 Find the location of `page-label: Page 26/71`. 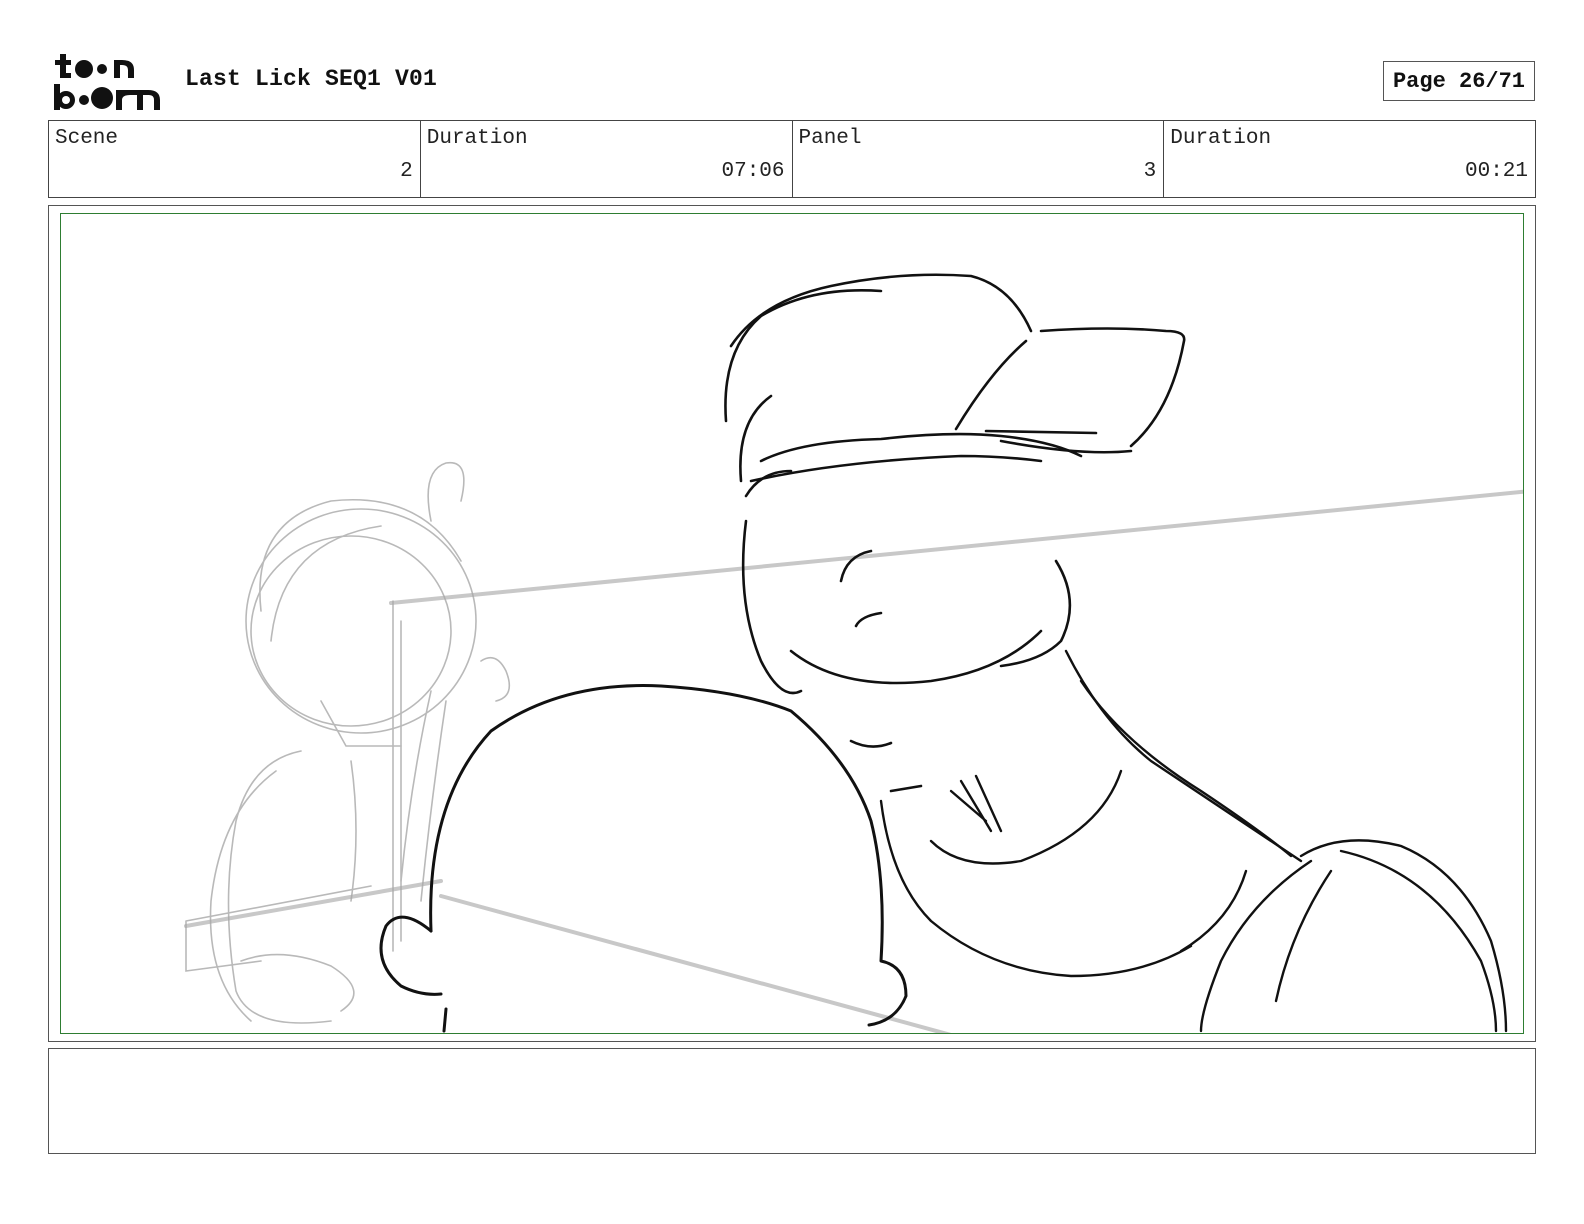

page-label: Page 26/71 is located at coordinates (1459, 81).